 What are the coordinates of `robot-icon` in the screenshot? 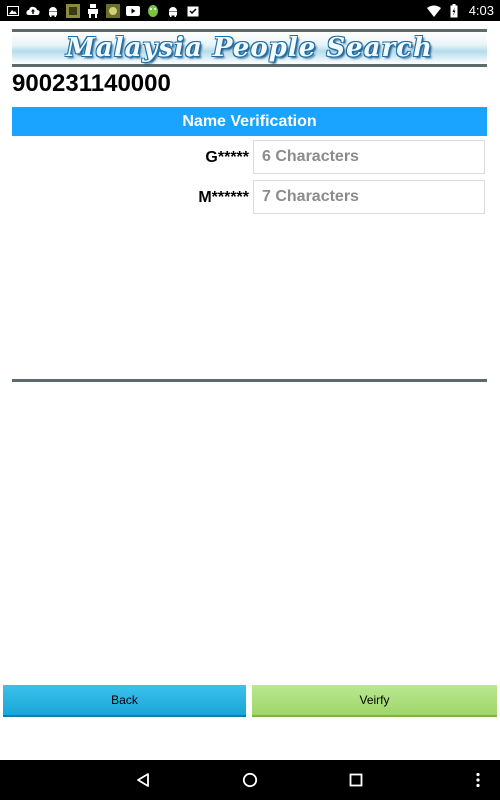 It's located at (93, 10).